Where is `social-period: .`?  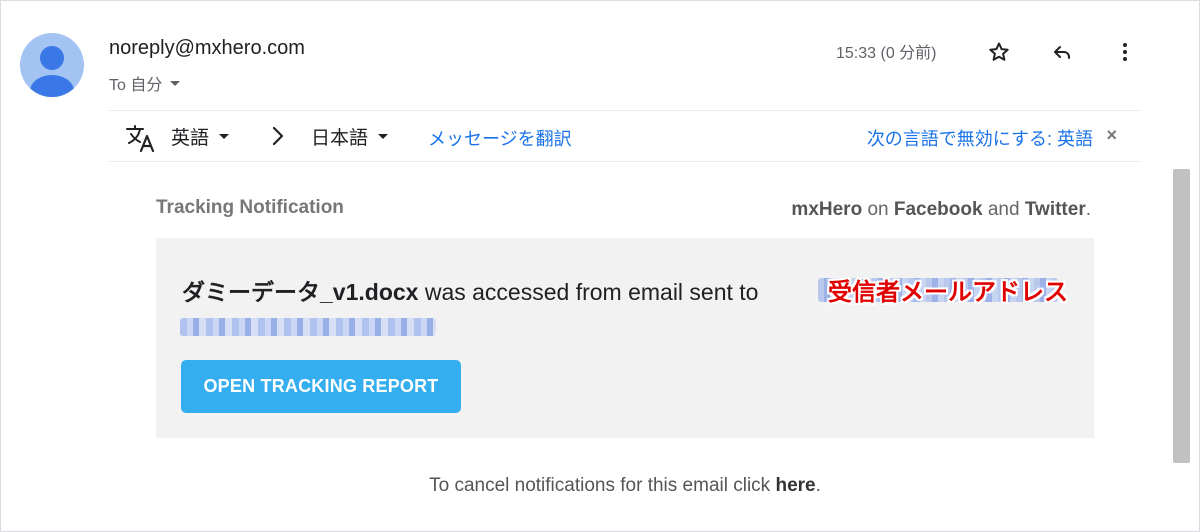 social-period: . is located at coordinates (1088, 209).